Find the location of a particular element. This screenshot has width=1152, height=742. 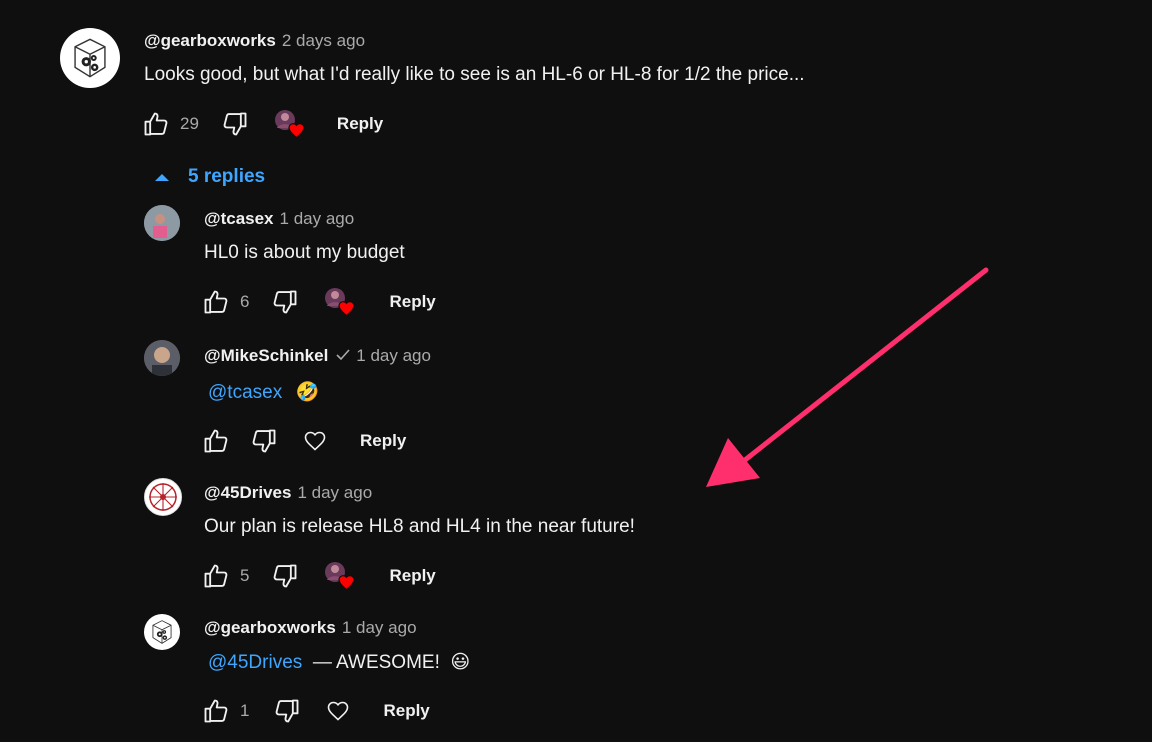

emoji: 😃 is located at coordinates (460, 662).